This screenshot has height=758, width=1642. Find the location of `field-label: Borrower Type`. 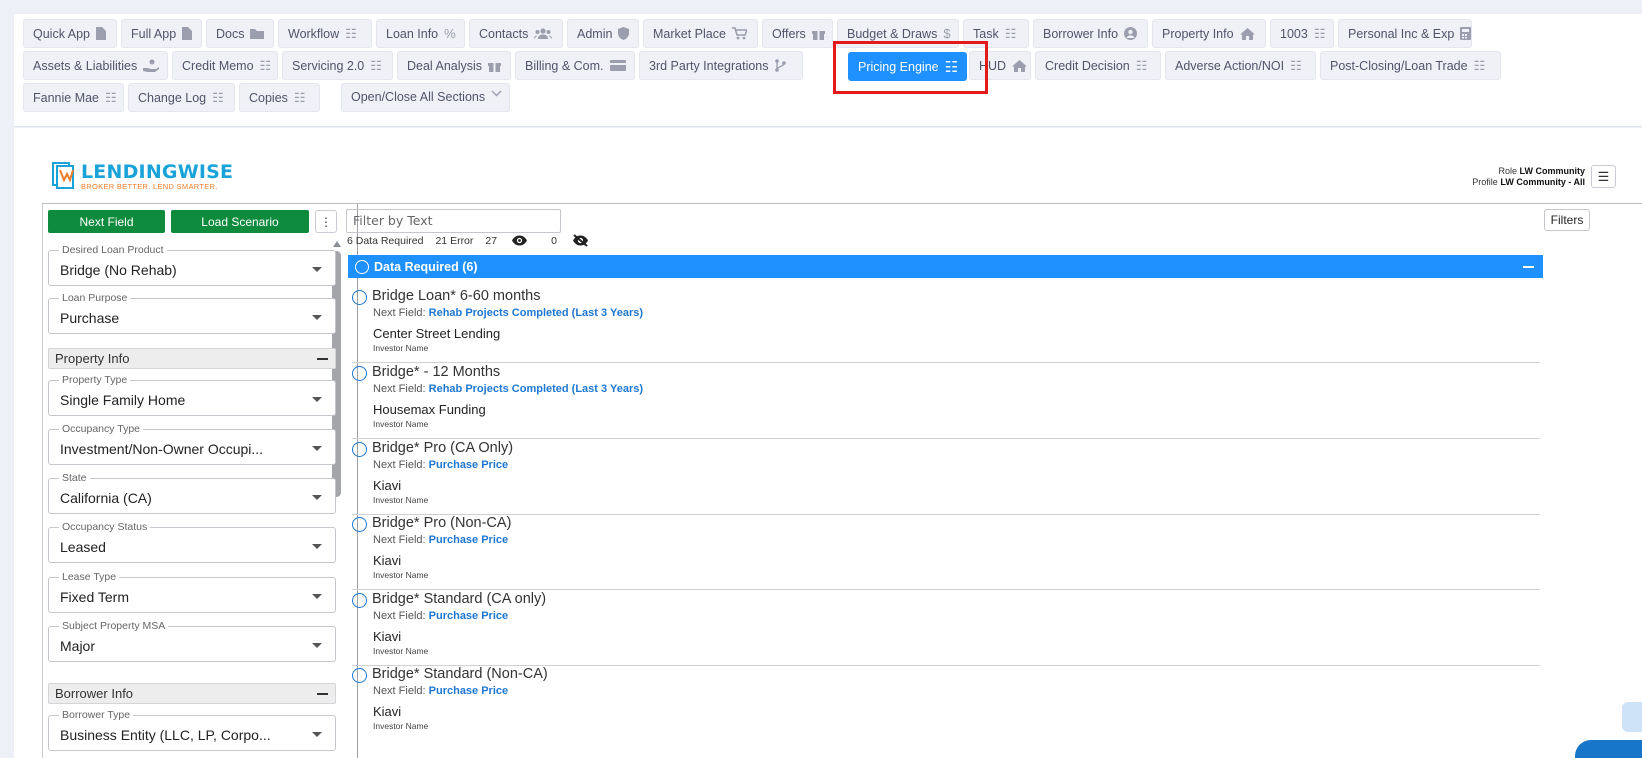

field-label: Borrower Type is located at coordinates (96, 715).